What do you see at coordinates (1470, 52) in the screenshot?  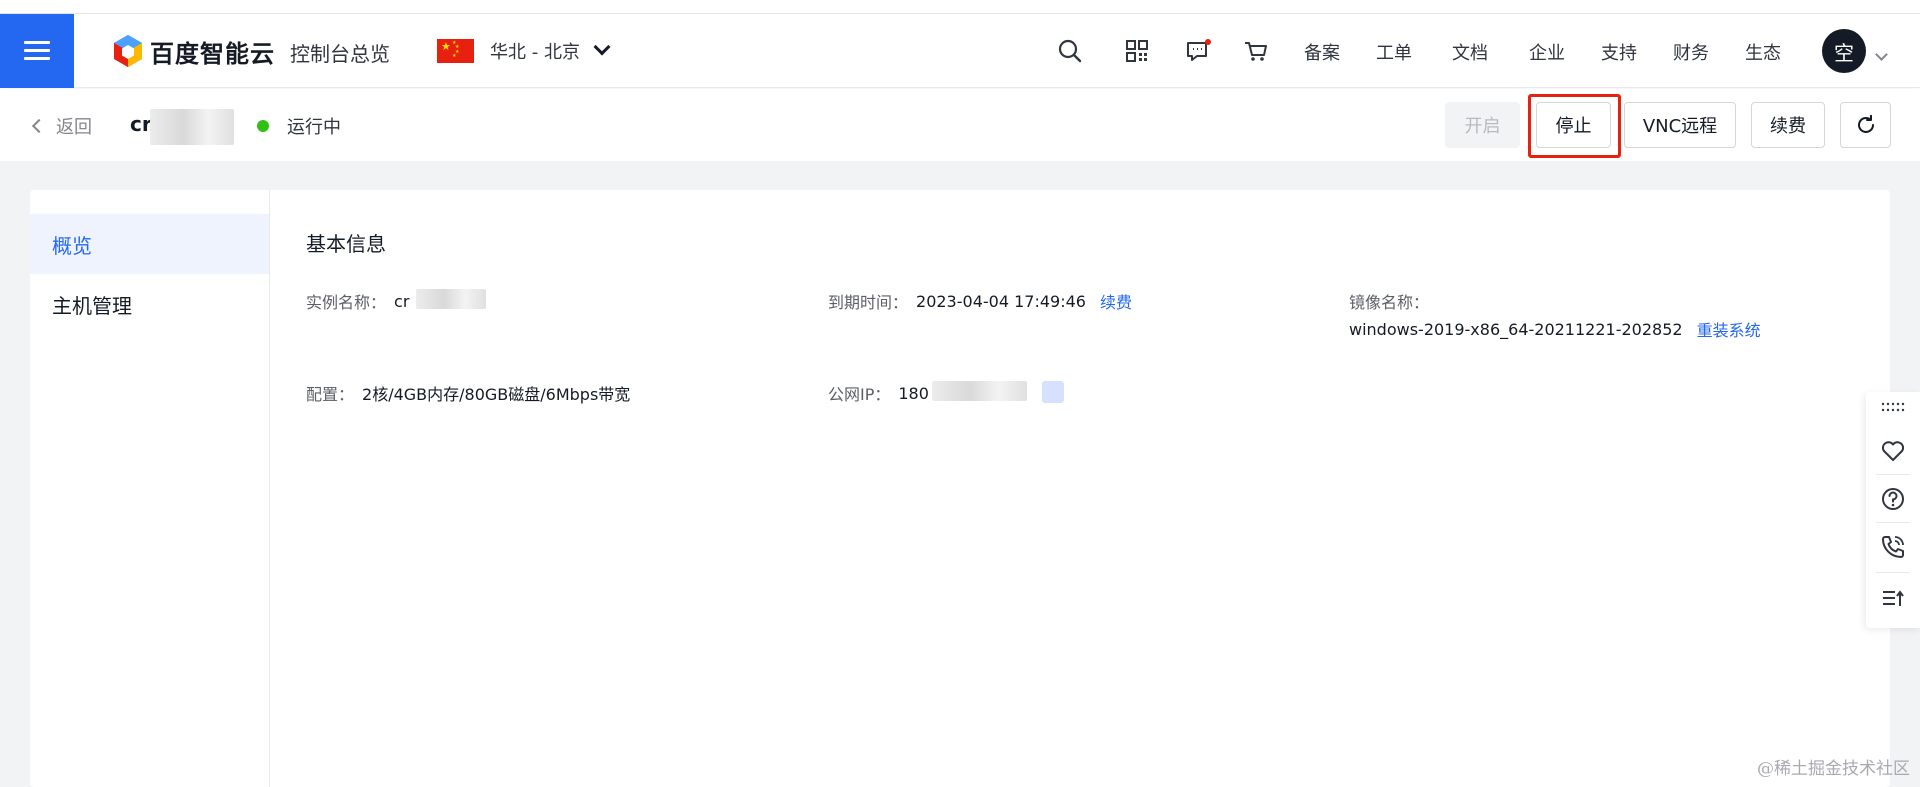 I see `nav-link-docs: 文档` at bounding box center [1470, 52].